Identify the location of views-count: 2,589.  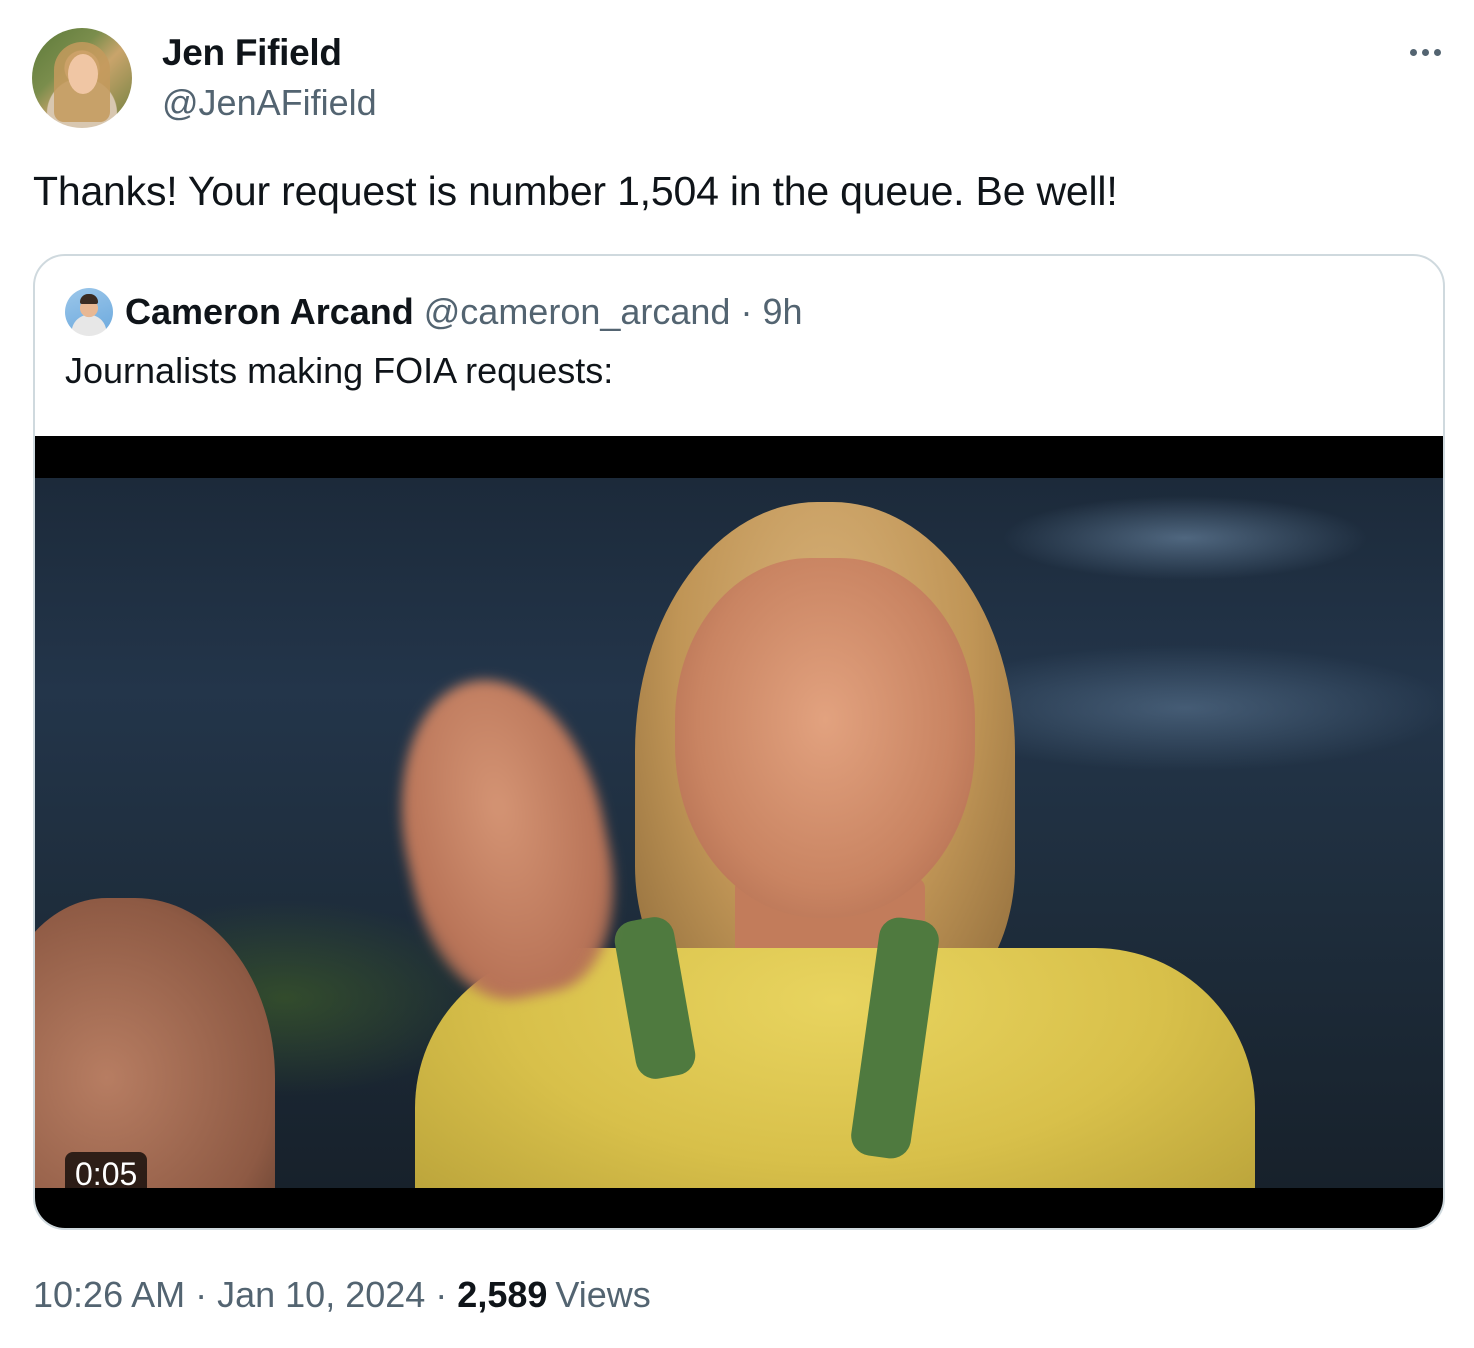
(502, 1295).